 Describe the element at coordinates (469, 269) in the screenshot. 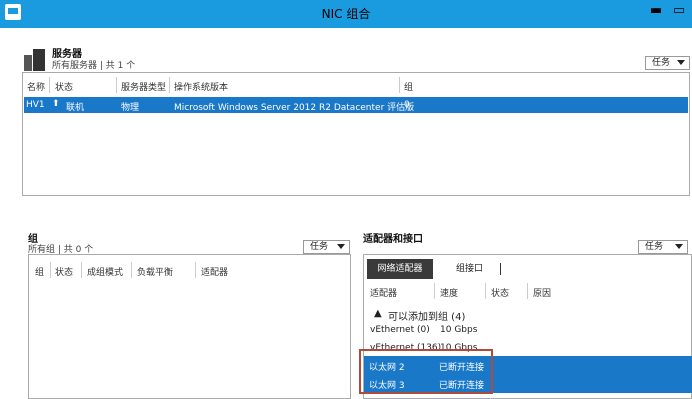

I see `tab-team-interfaces: 组接口` at that location.